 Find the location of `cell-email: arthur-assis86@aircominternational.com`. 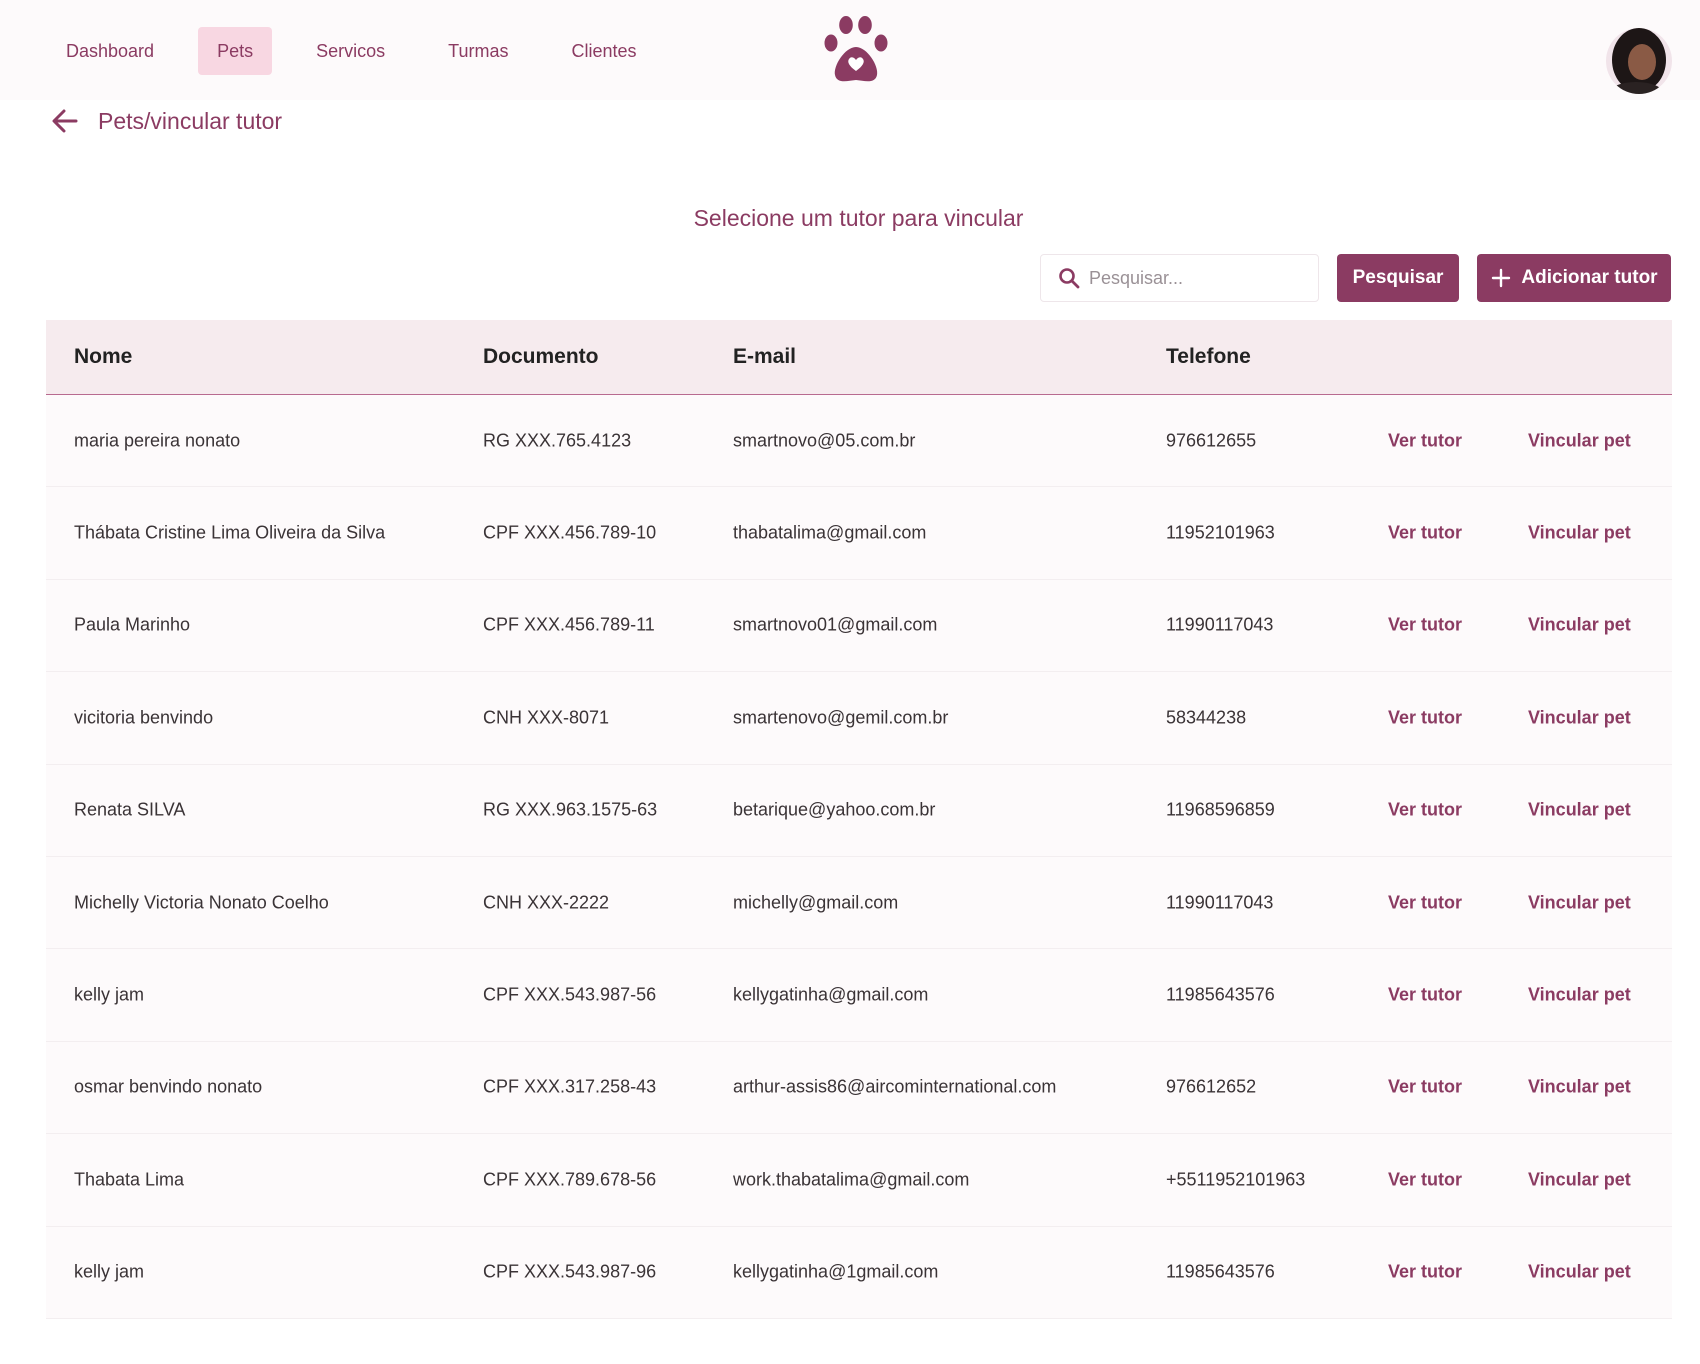

cell-email: arthur-assis86@aircominternational.com is located at coordinates (895, 1086).